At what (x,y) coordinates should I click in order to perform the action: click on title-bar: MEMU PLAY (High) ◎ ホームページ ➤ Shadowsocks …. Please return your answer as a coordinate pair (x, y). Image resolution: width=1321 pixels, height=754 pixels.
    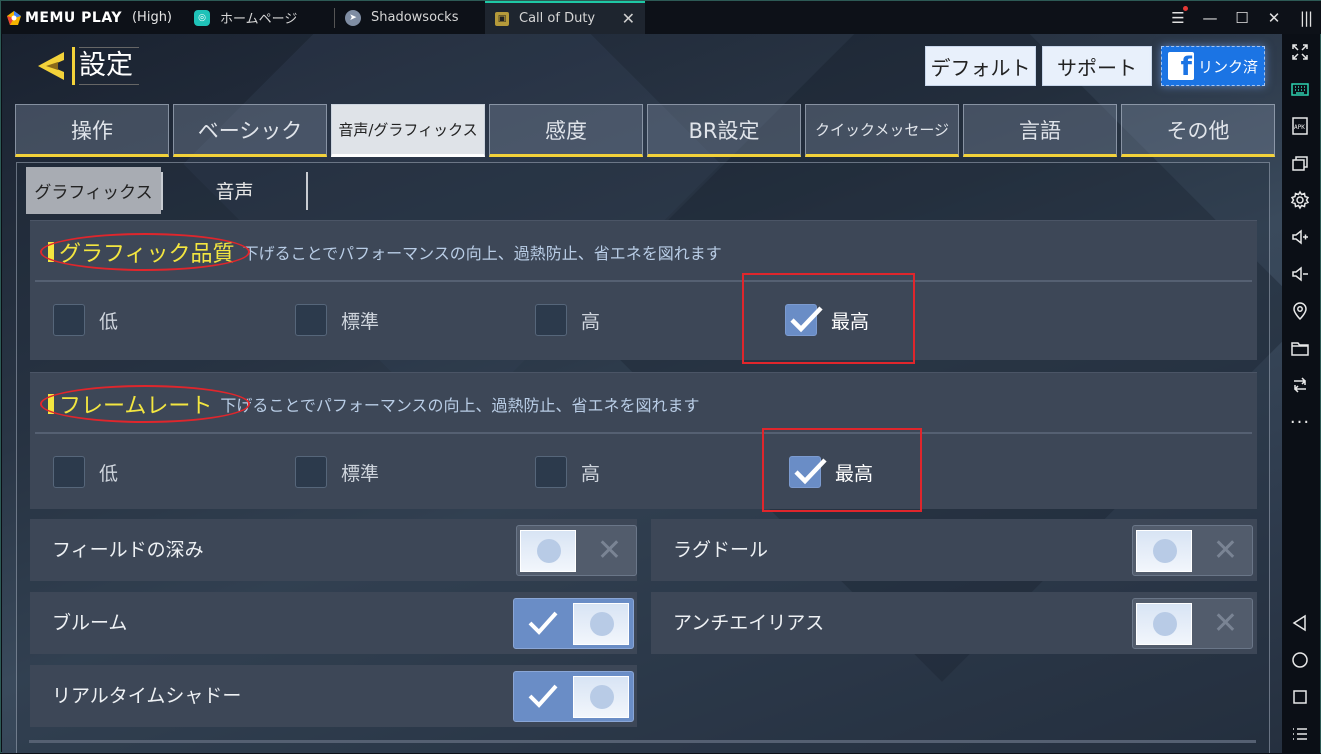
    Looking at the image, I should click on (661, 17).